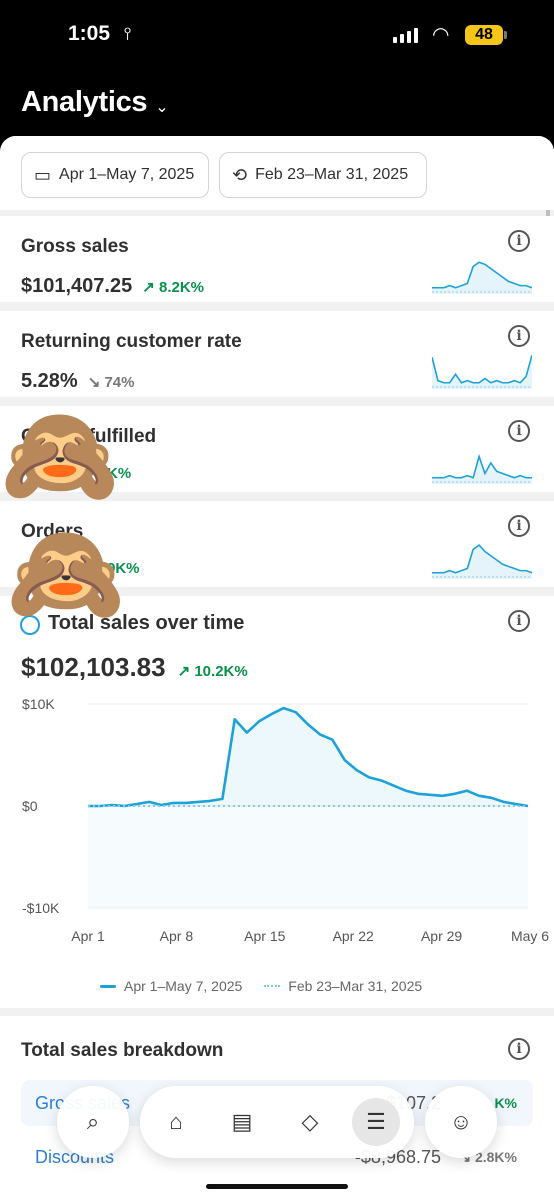 The image size is (554, 1200). I want to click on metric-change: ↗ 8.2K%, so click(173, 287).